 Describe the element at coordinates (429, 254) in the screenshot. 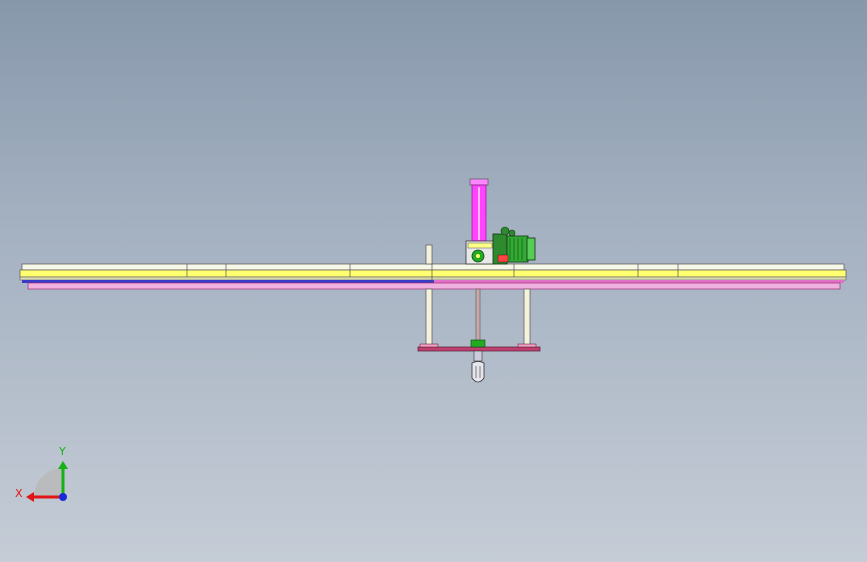

I see `guide-post-top` at that location.